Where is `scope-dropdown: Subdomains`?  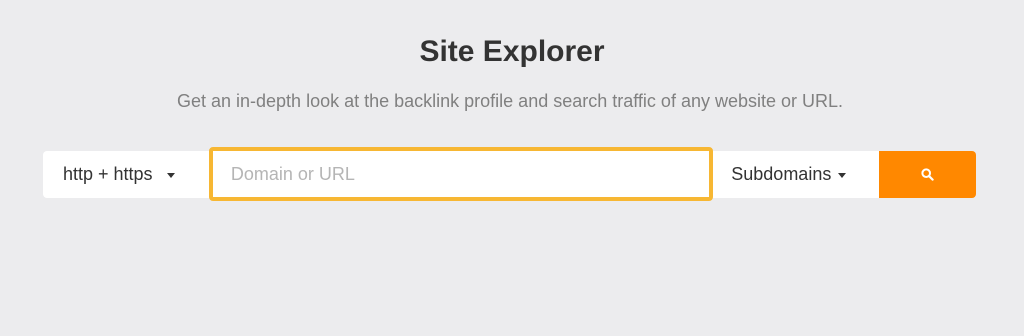 scope-dropdown: Subdomains is located at coordinates (796, 174).